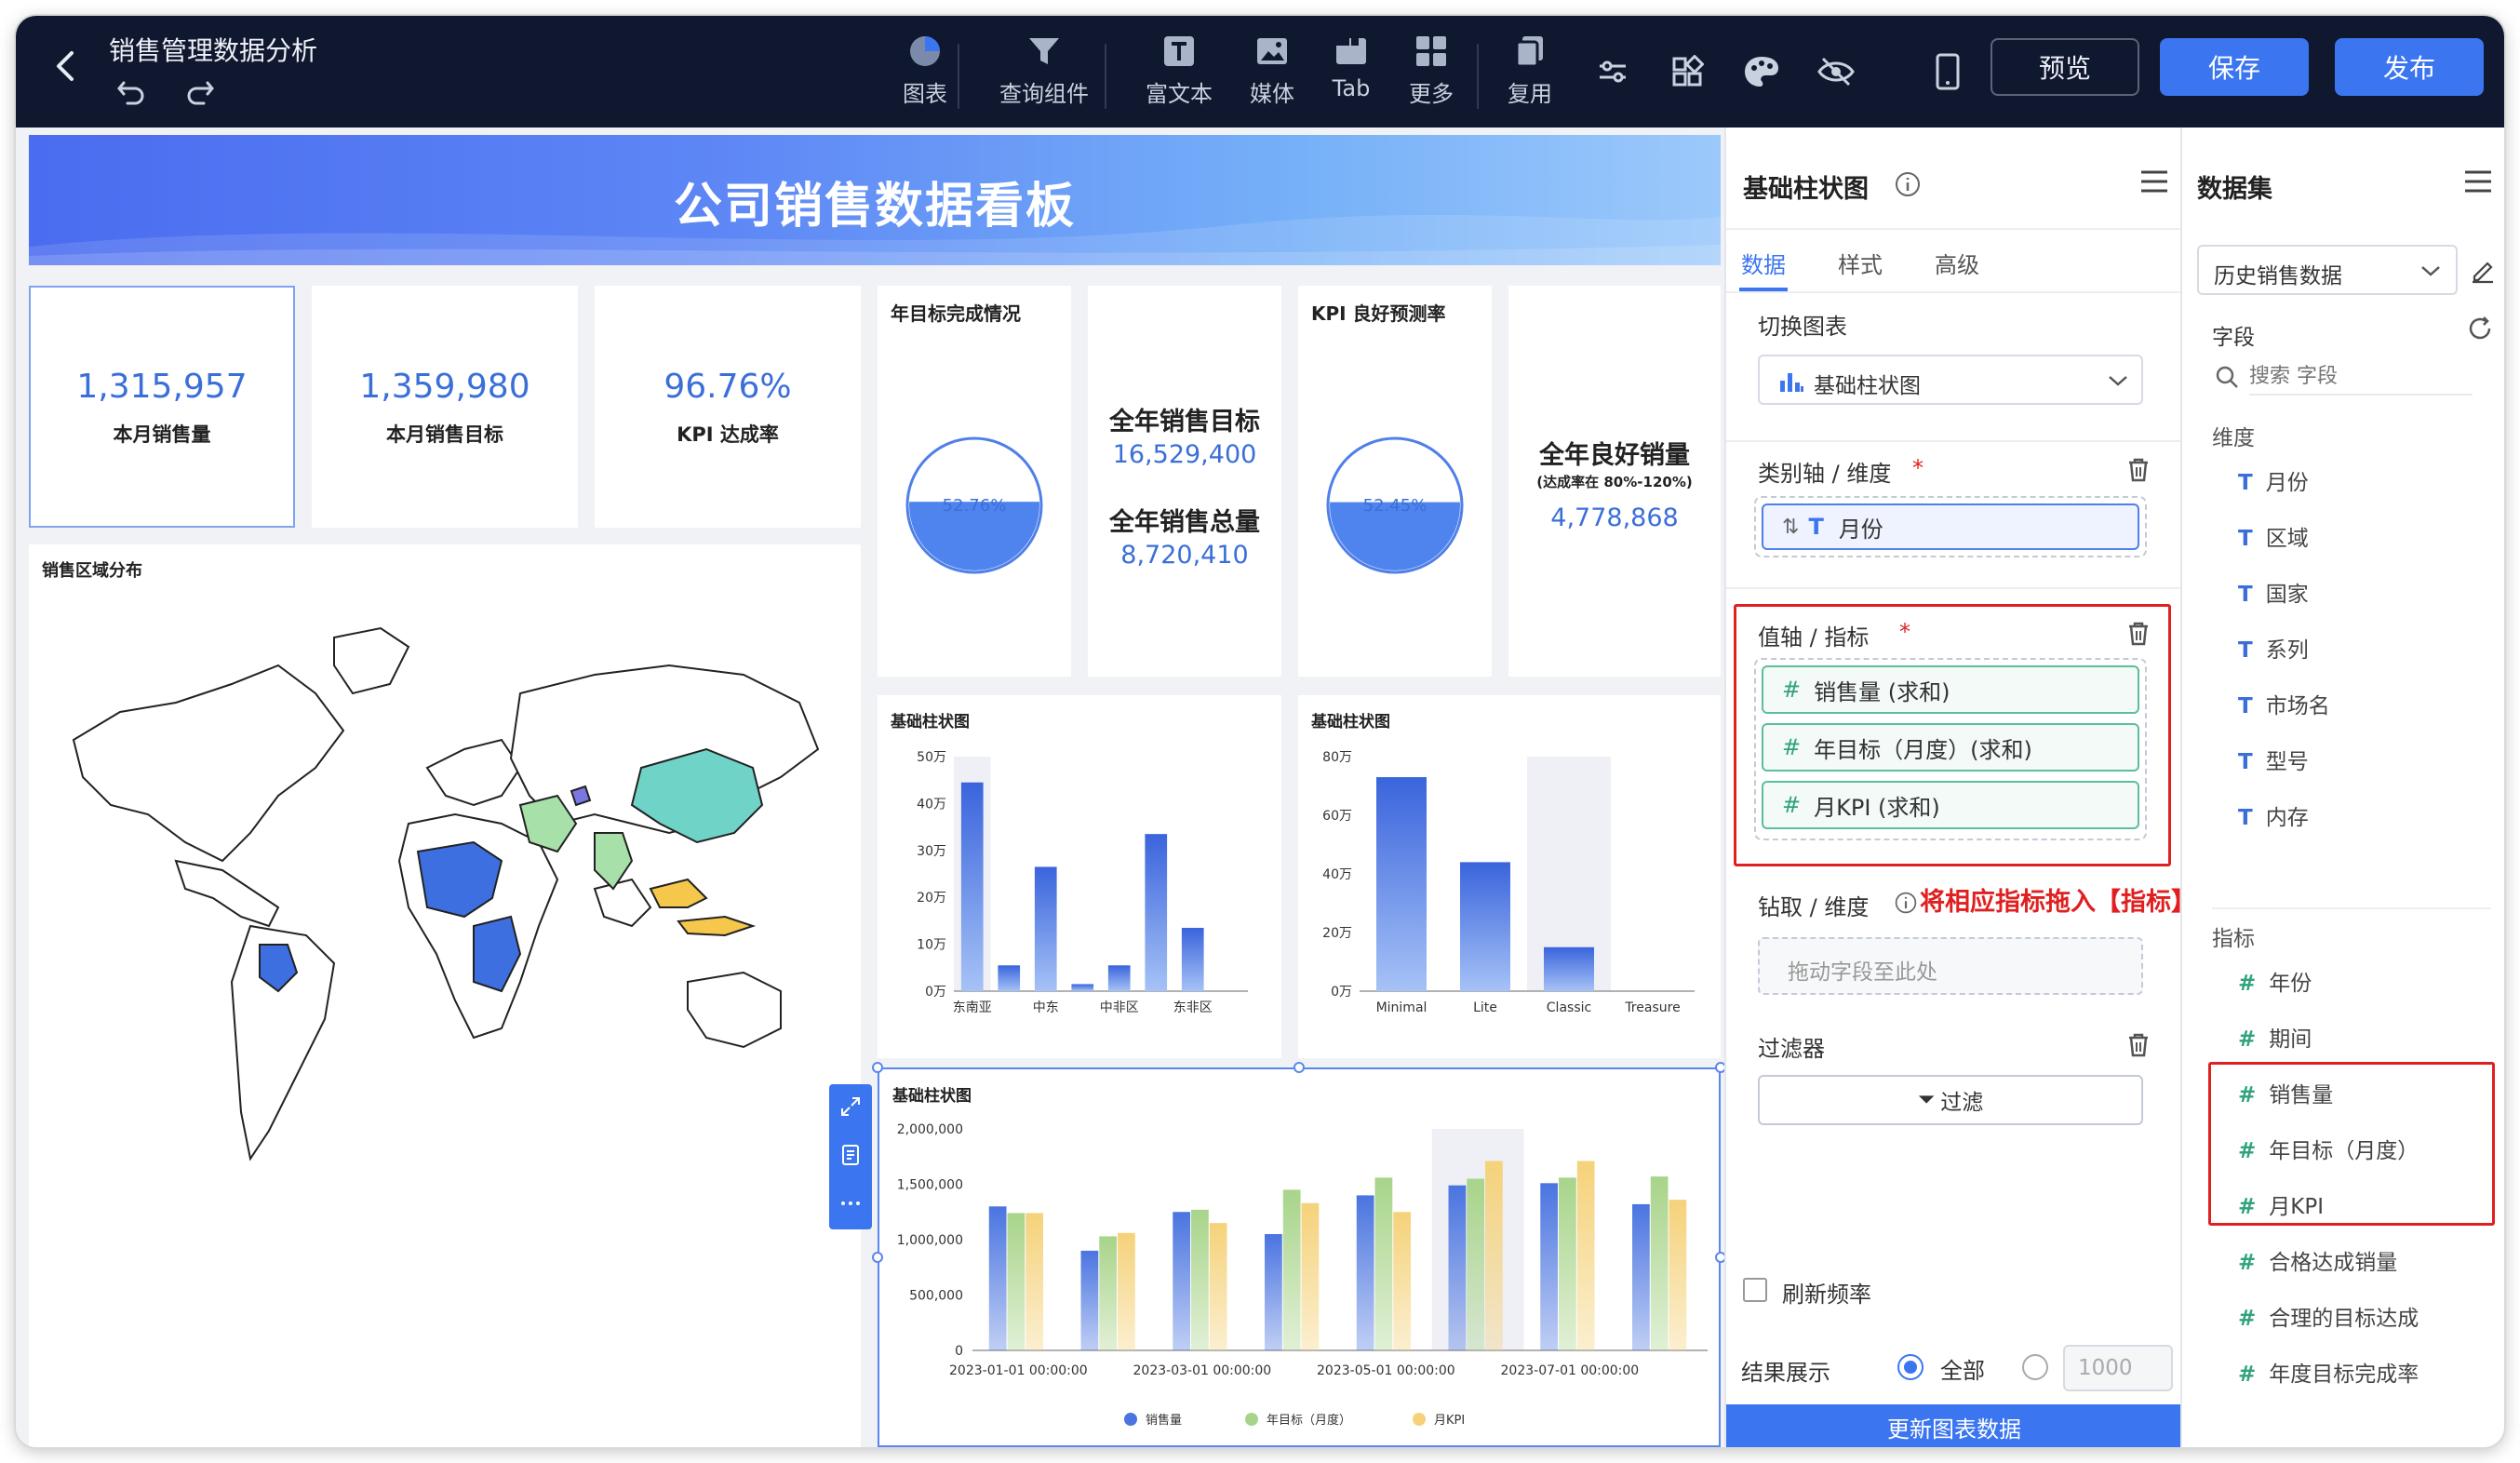  What do you see at coordinates (1950, 689) in the screenshot?
I see `value-field-pill: # 销售量 (求和)` at bounding box center [1950, 689].